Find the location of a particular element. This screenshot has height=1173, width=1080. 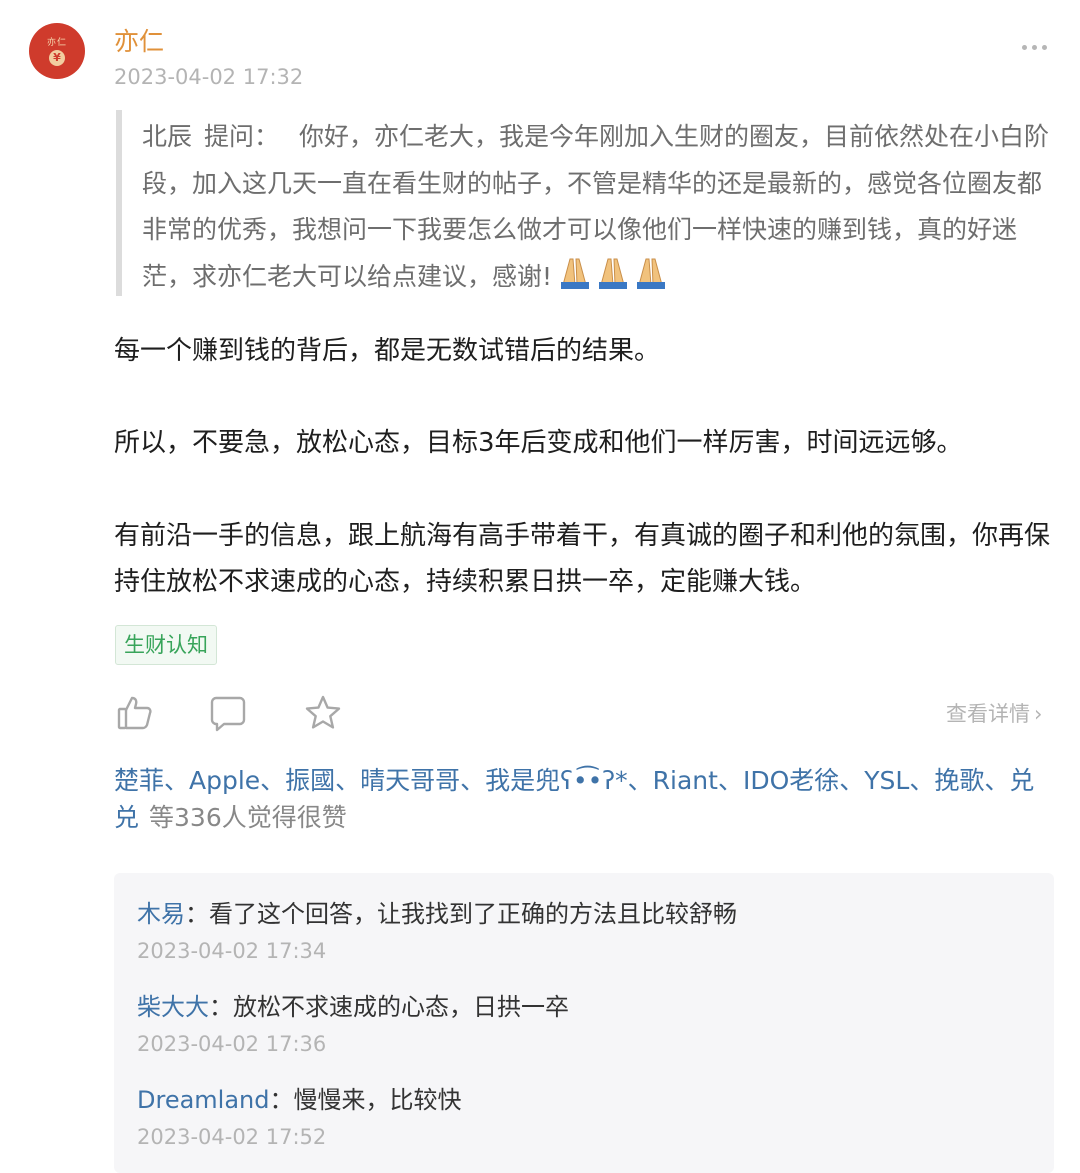

star-icon is located at coordinates (323, 713).